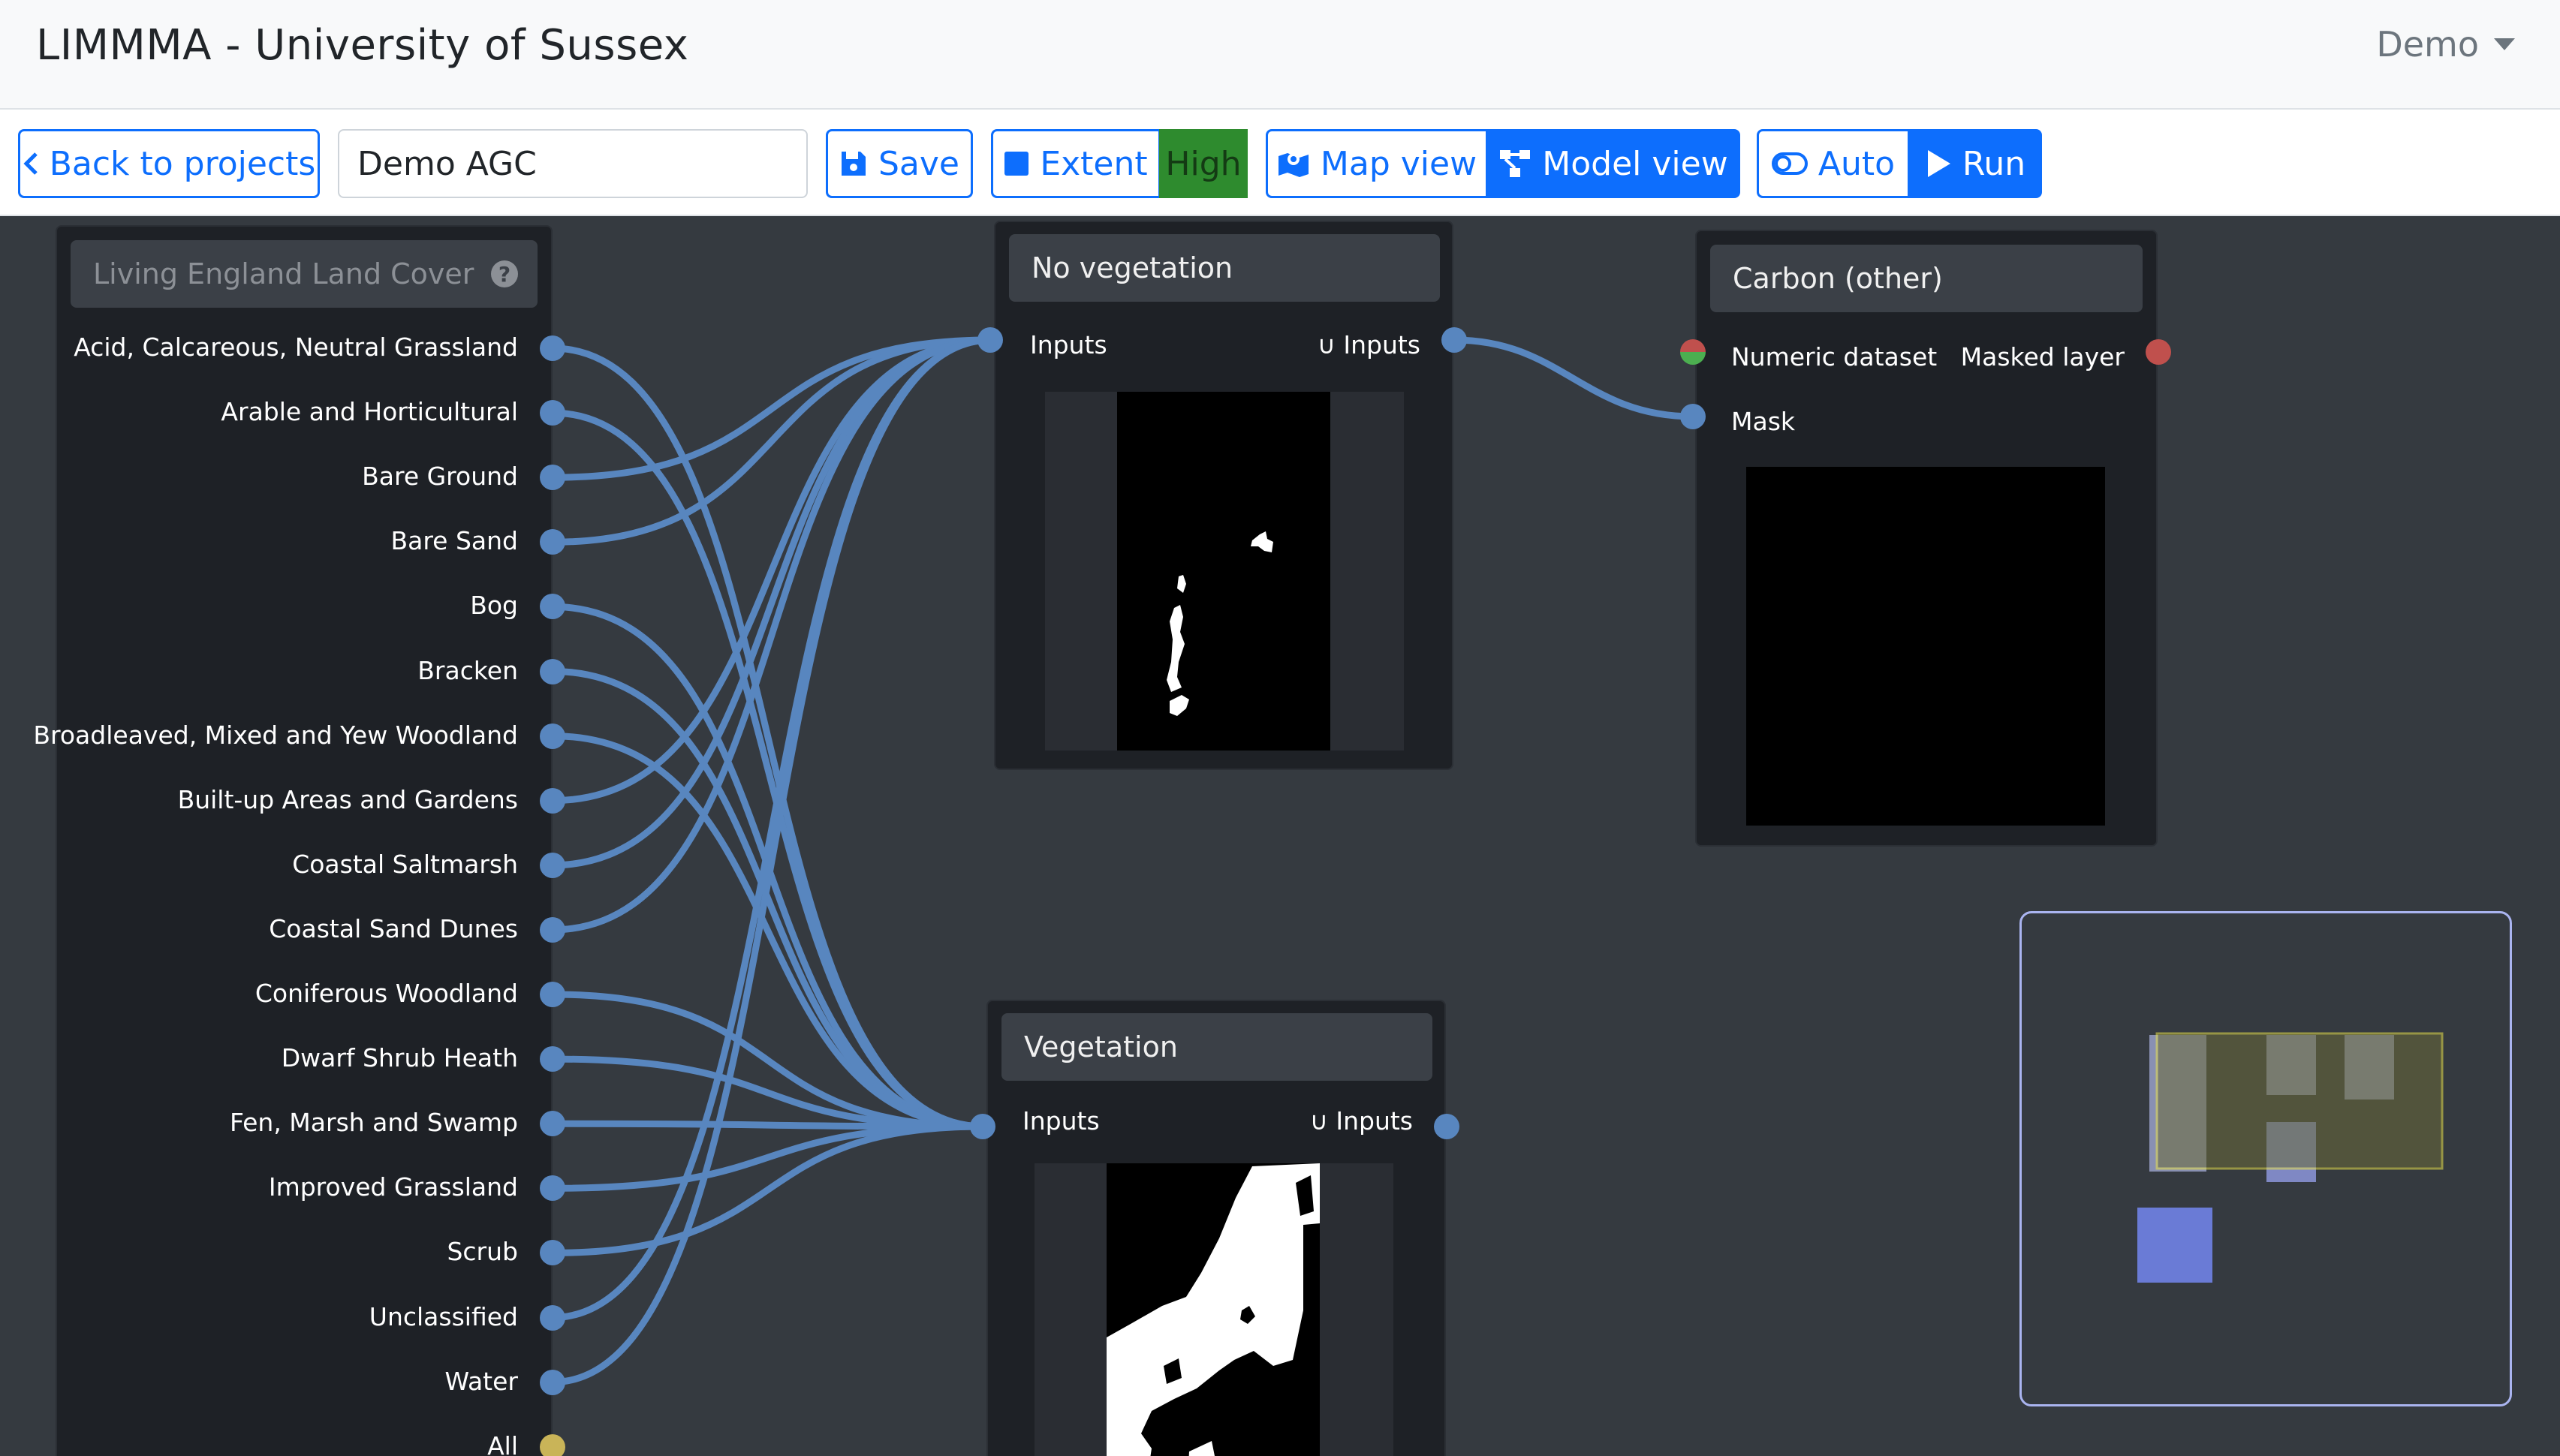 This screenshot has width=2560, height=1456. I want to click on vegetation-input-label: Inputs, so click(1061, 1121).